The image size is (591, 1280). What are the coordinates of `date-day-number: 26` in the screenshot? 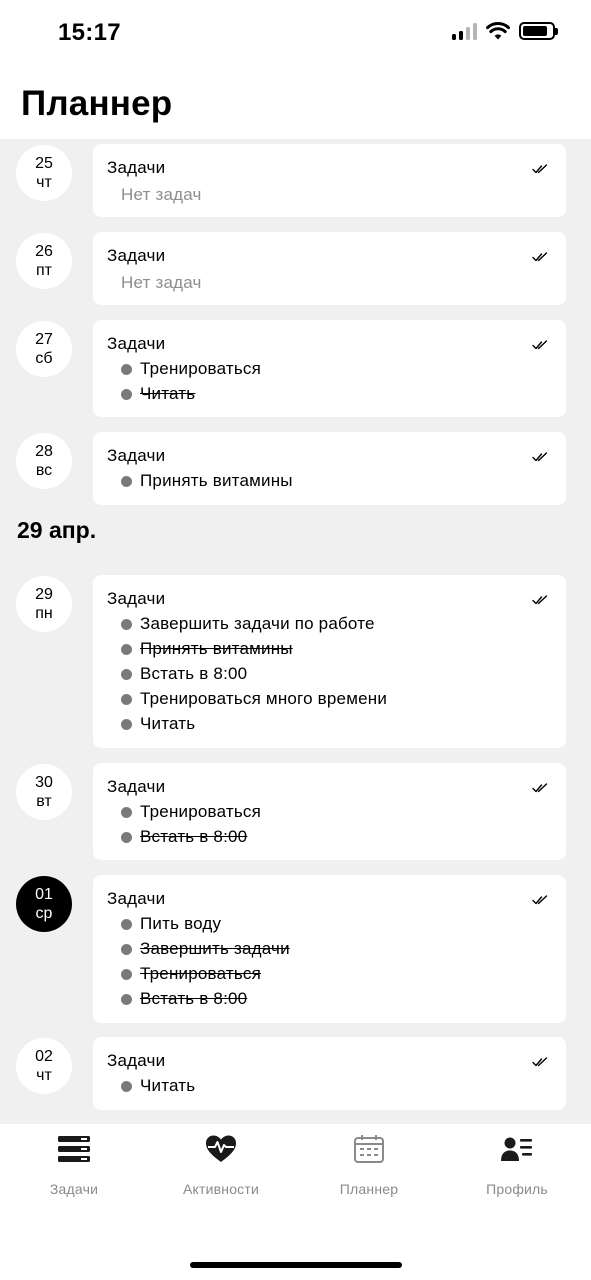 It's located at (44, 251).